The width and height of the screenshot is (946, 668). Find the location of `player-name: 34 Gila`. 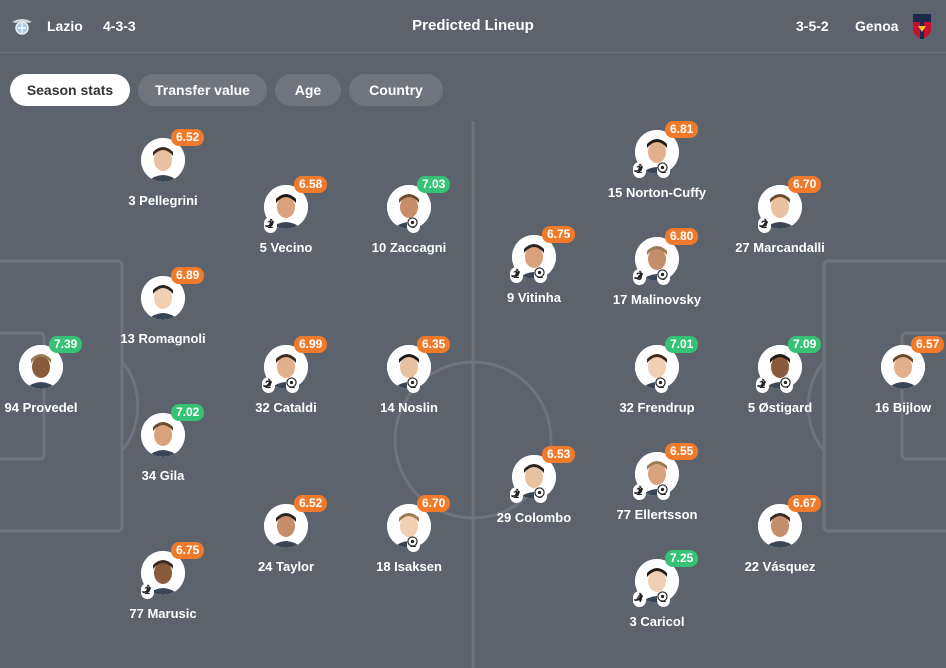

player-name: 34 Gila is located at coordinates (163, 475).